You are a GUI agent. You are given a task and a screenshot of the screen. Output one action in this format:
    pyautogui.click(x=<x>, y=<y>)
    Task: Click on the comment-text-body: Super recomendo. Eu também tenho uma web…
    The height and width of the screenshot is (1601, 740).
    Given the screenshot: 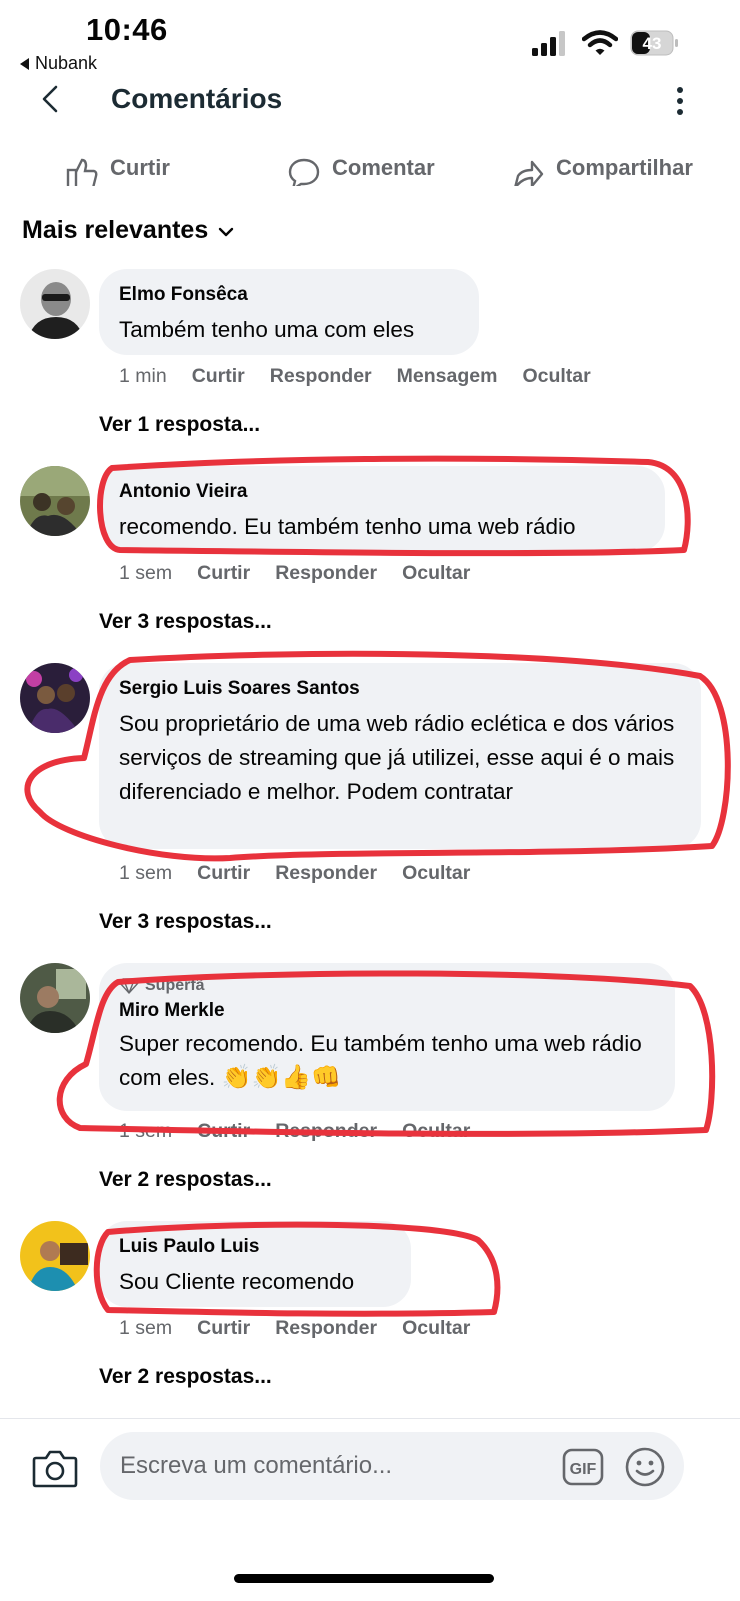 What is the action you would take?
    pyautogui.click(x=380, y=1060)
    